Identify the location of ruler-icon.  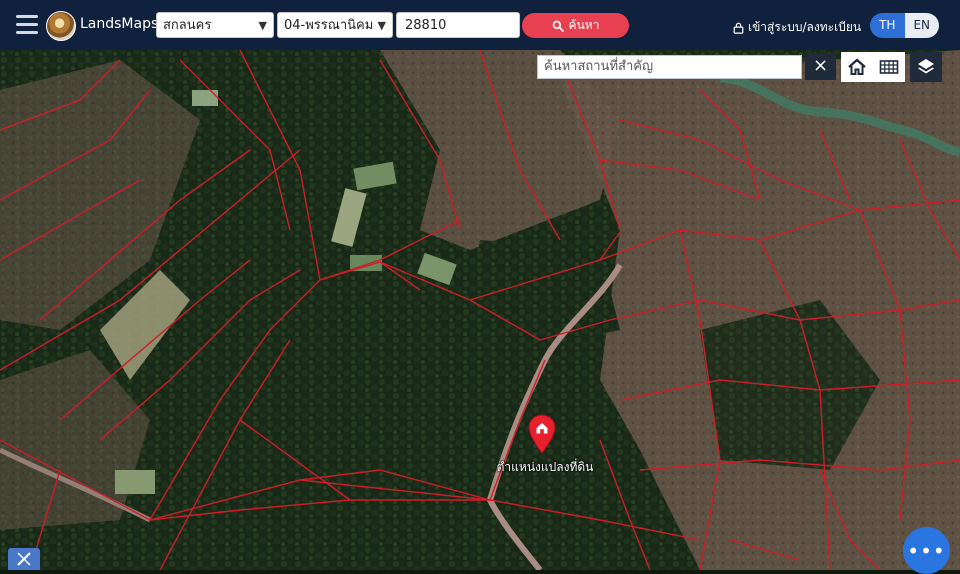
(24, 559).